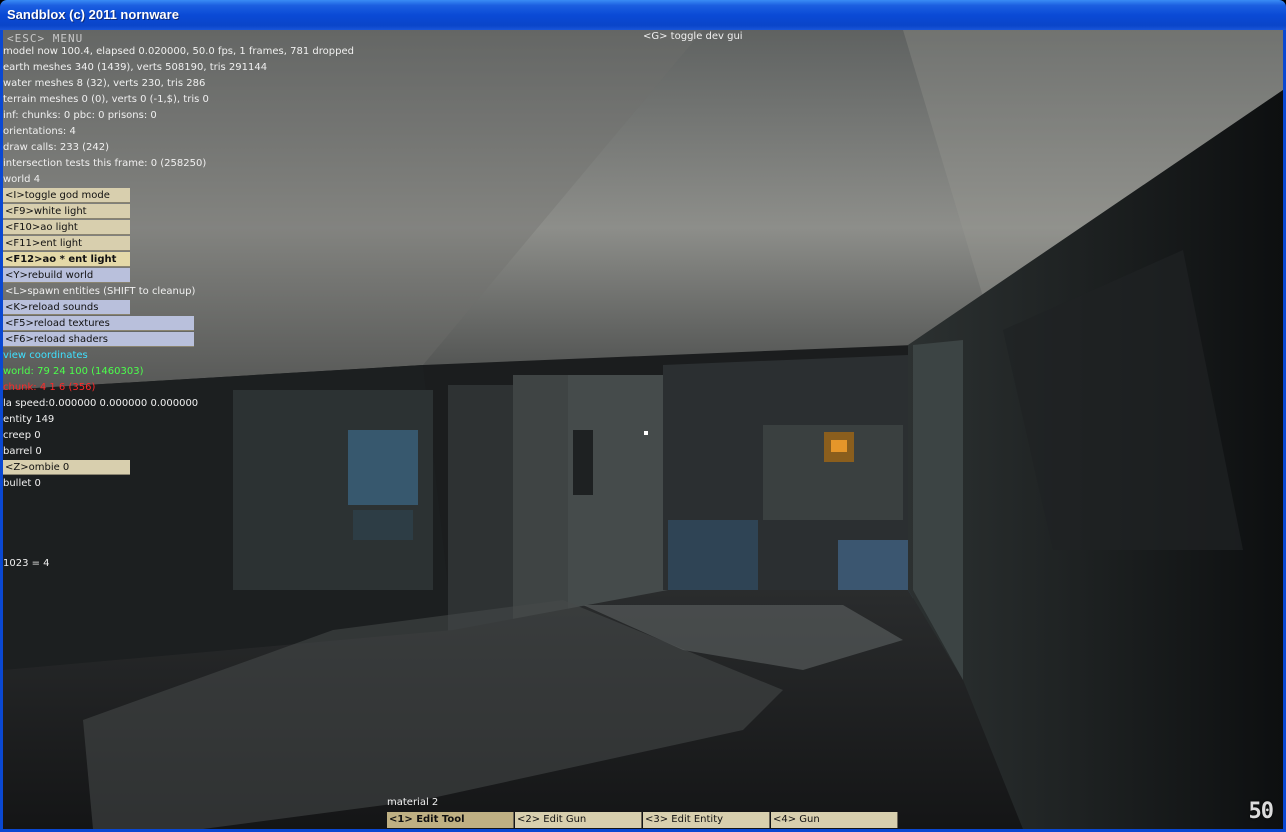 This screenshot has width=1286, height=832. Describe the element at coordinates (39, 131) in the screenshot. I see `stat-line: orientations: 4` at that location.